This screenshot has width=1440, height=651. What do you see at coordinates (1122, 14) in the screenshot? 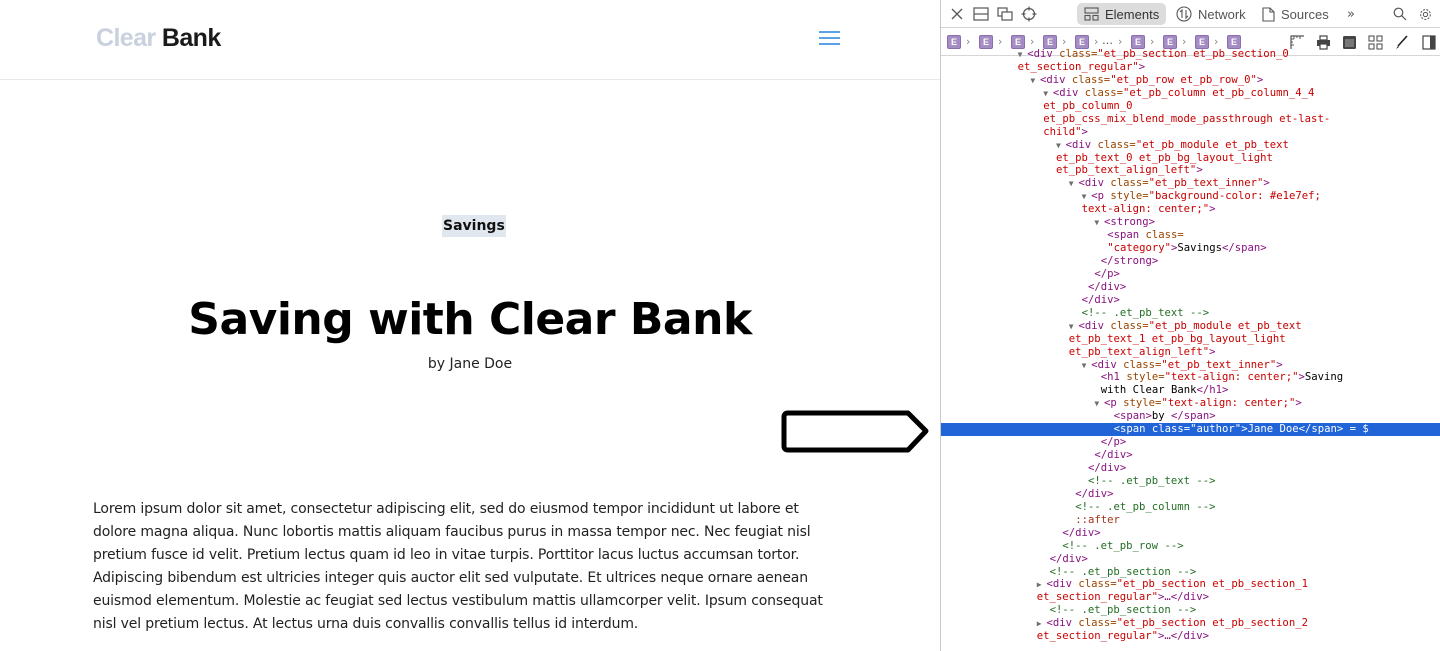
I see `tab-elements: Elements` at bounding box center [1122, 14].